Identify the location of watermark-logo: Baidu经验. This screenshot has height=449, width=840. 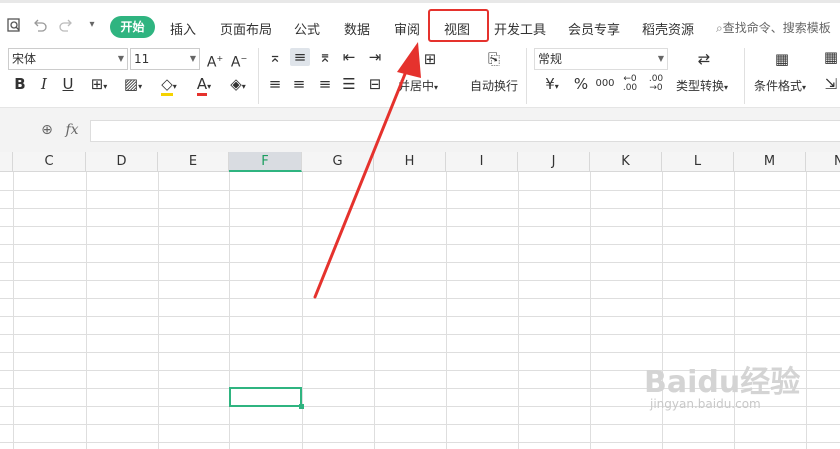
(722, 382).